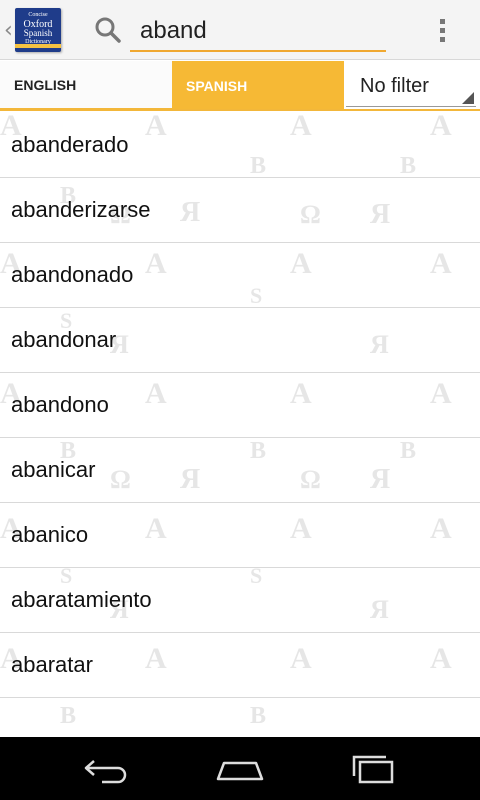 This screenshot has width=480, height=800. I want to click on logo-line: Spanish, so click(38, 33).